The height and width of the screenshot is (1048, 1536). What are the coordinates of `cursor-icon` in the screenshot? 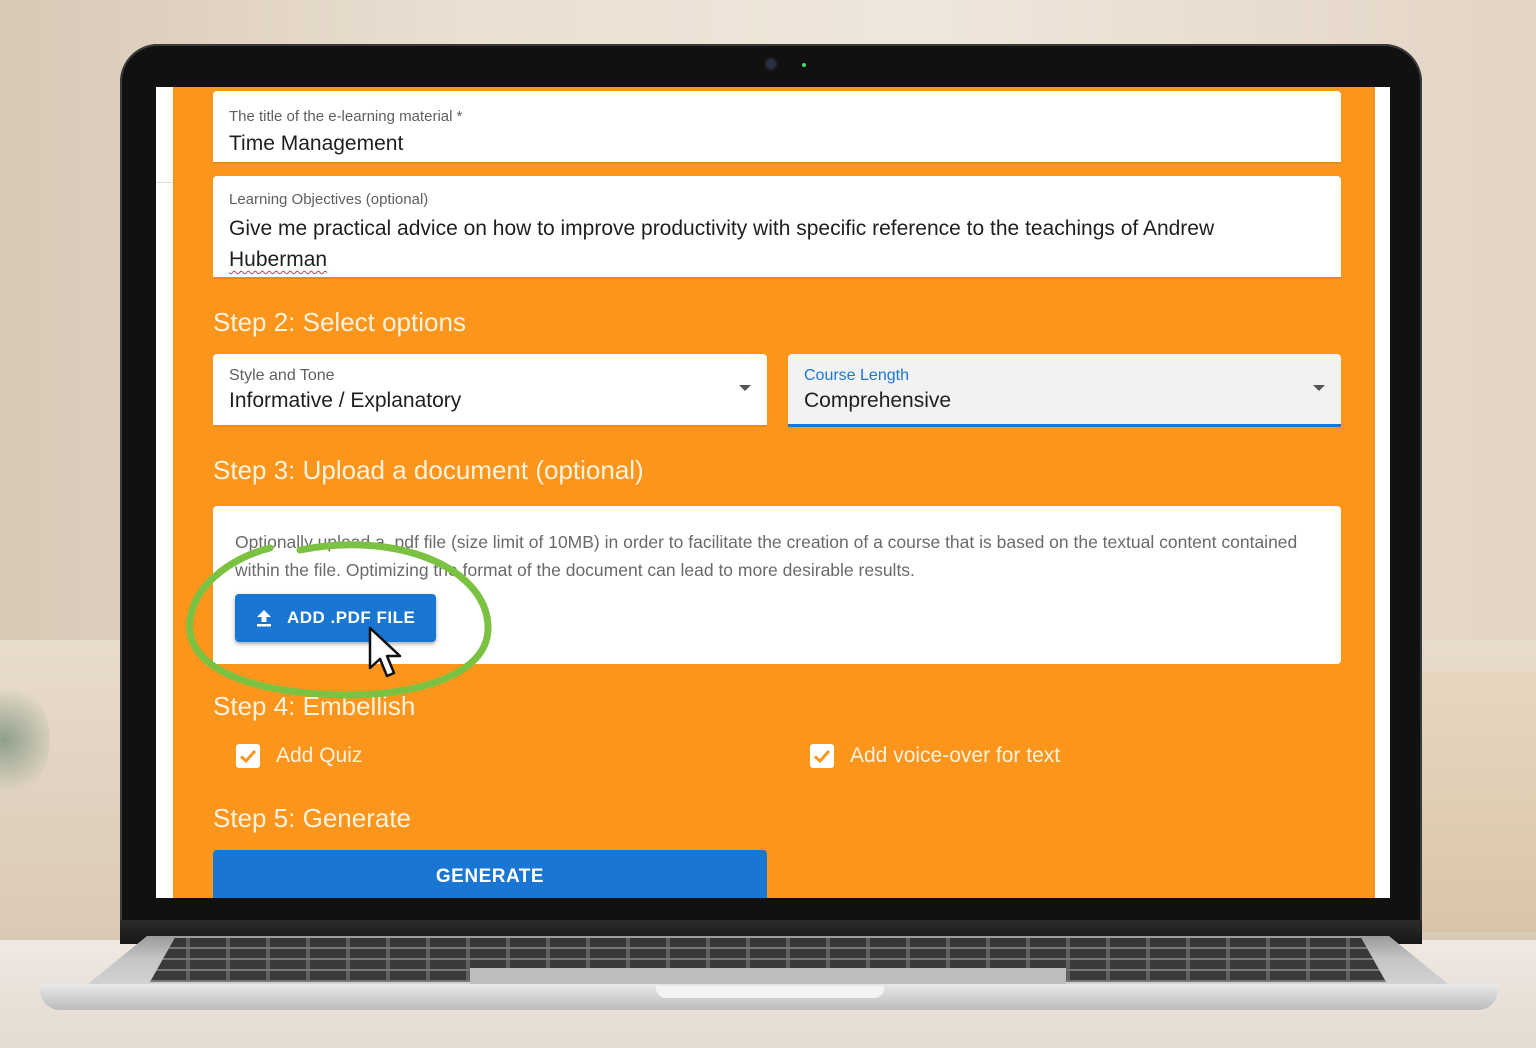 It's located at (385, 652).